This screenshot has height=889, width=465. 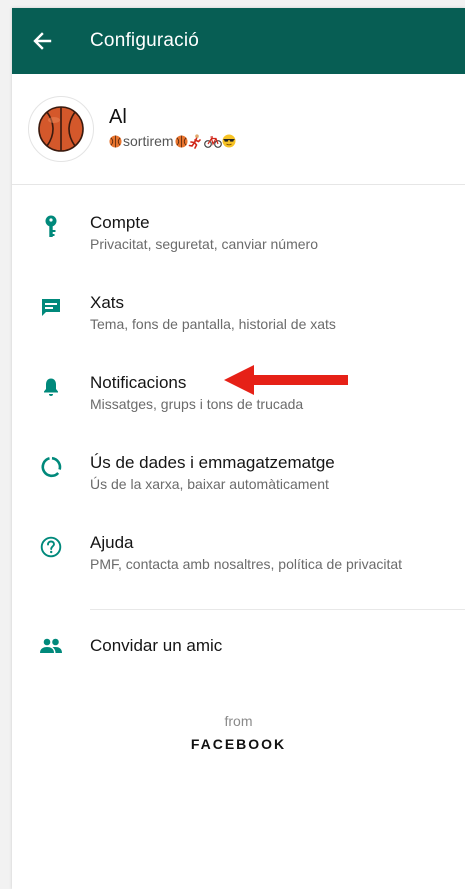 What do you see at coordinates (145, 40) in the screenshot?
I see `page-title: Configuració` at bounding box center [145, 40].